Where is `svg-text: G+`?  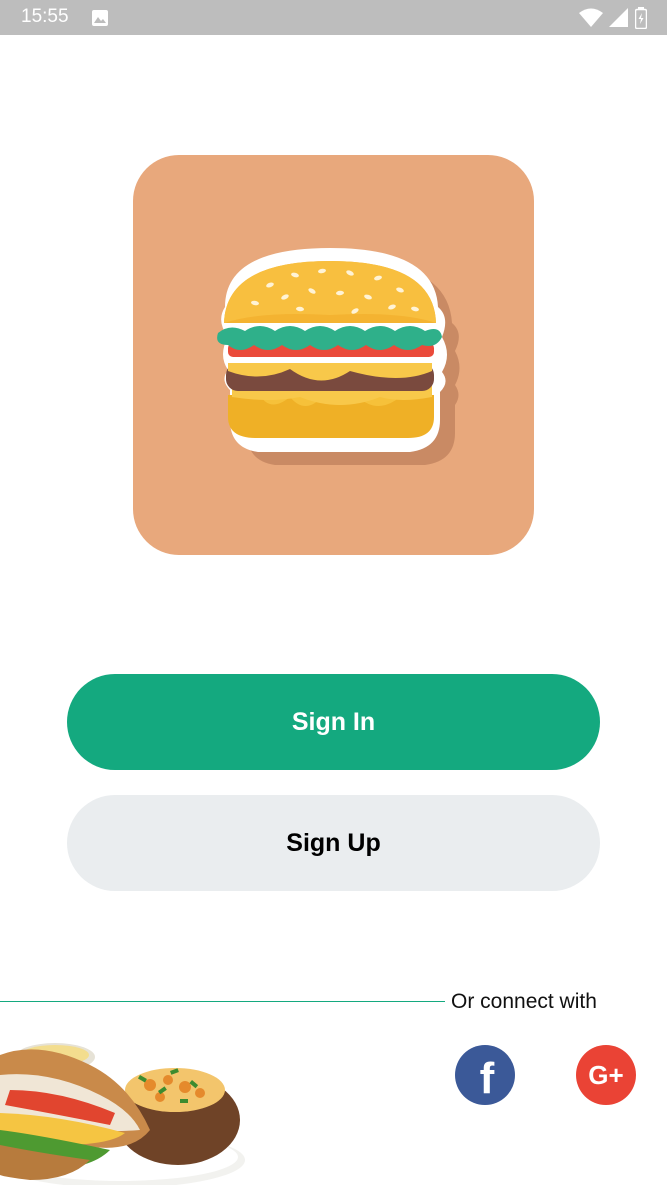
svg-text: G+ is located at coordinates (605, 1075).